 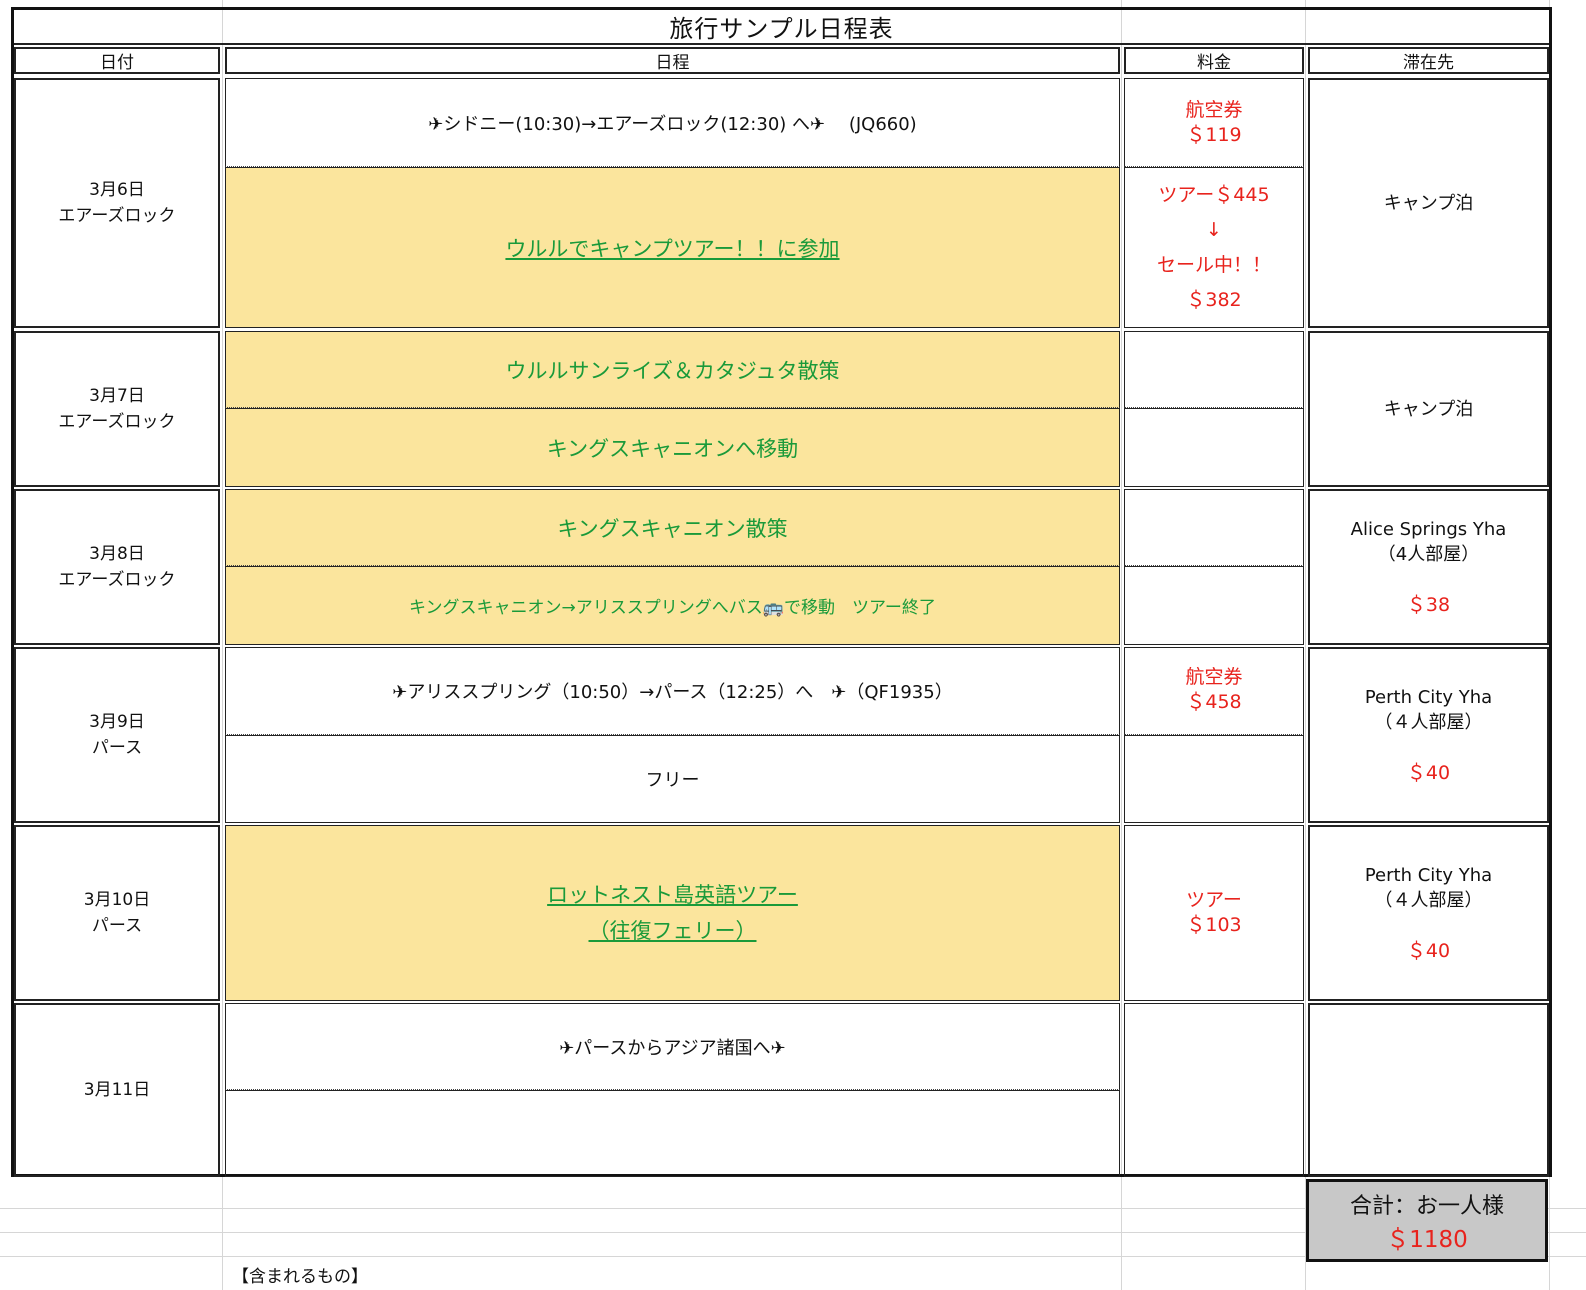 What do you see at coordinates (672, 1133) in the screenshot?
I see `schedule-item` at bounding box center [672, 1133].